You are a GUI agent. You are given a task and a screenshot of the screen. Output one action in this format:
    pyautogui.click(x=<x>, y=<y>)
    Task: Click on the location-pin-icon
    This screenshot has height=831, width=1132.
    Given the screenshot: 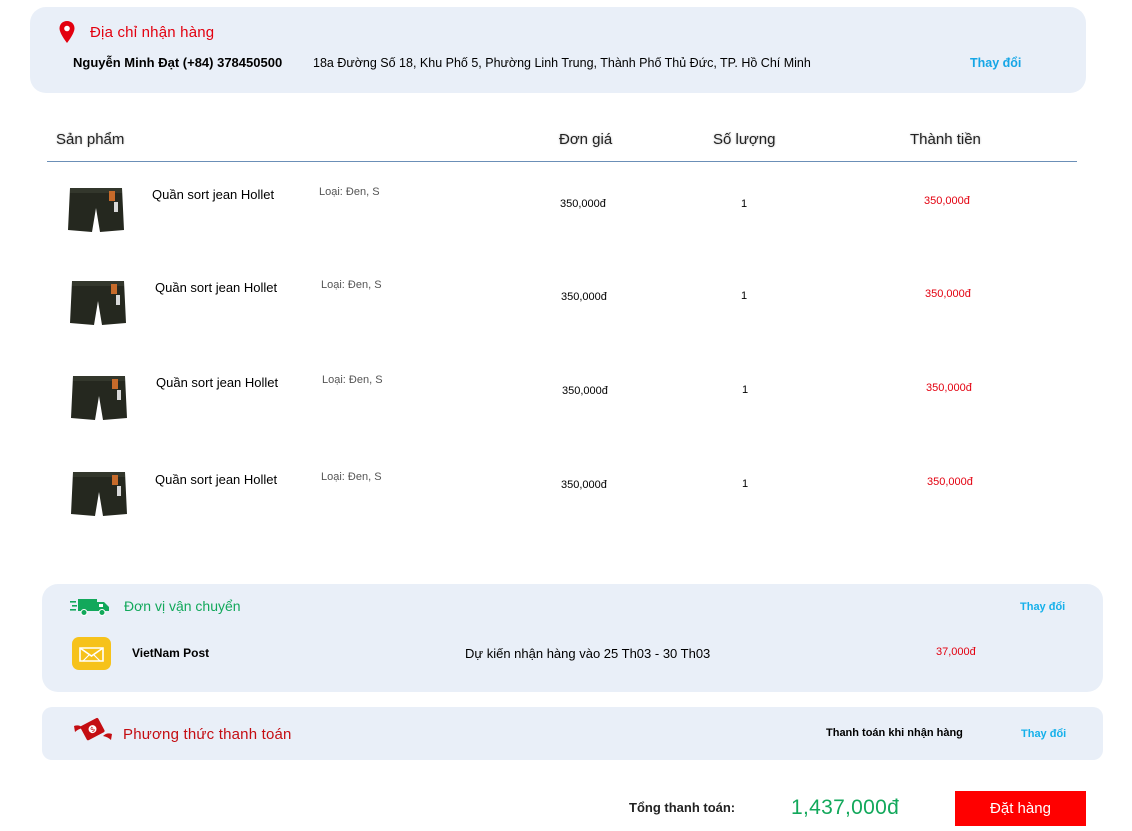 What is the action you would take?
    pyautogui.click(x=67, y=32)
    